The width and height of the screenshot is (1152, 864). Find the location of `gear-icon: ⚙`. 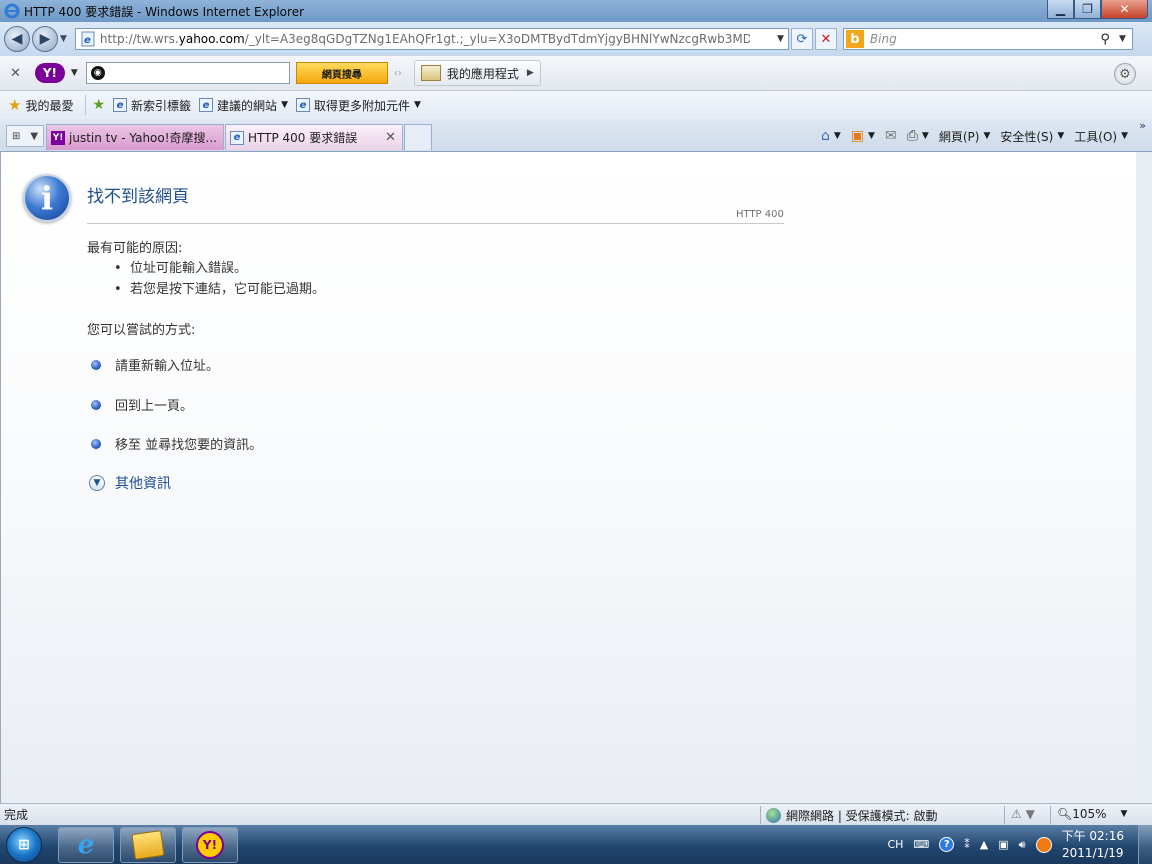

gear-icon: ⚙ is located at coordinates (1125, 74).